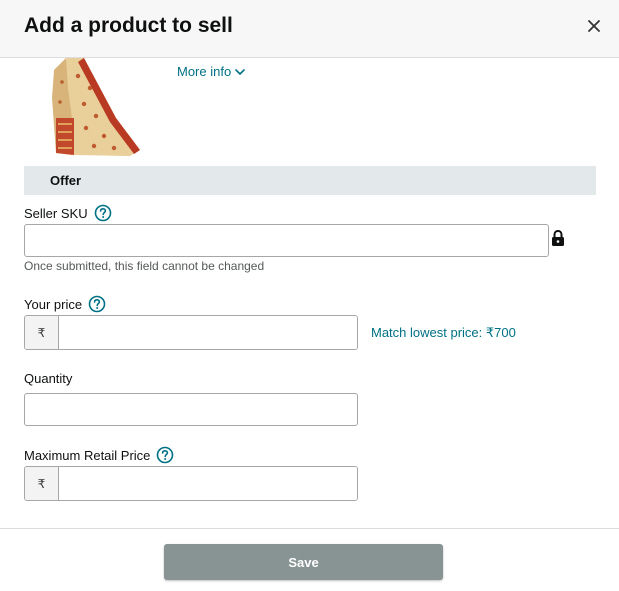 The height and width of the screenshot is (591, 619). I want to click on your-price-label-row: Your price, so click(65, 304).